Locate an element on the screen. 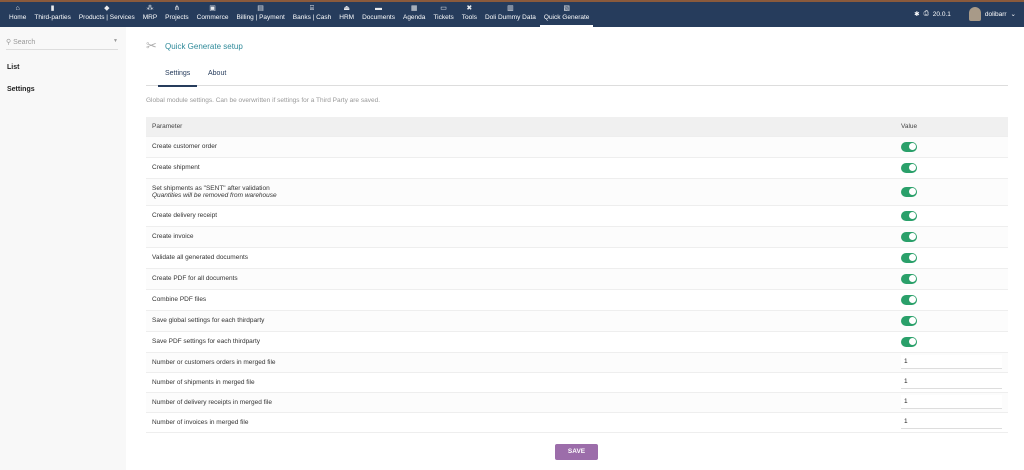 This screenshot has height=470, width=1024. table-row: Combine PDF files is located at coordinates (577, 300).